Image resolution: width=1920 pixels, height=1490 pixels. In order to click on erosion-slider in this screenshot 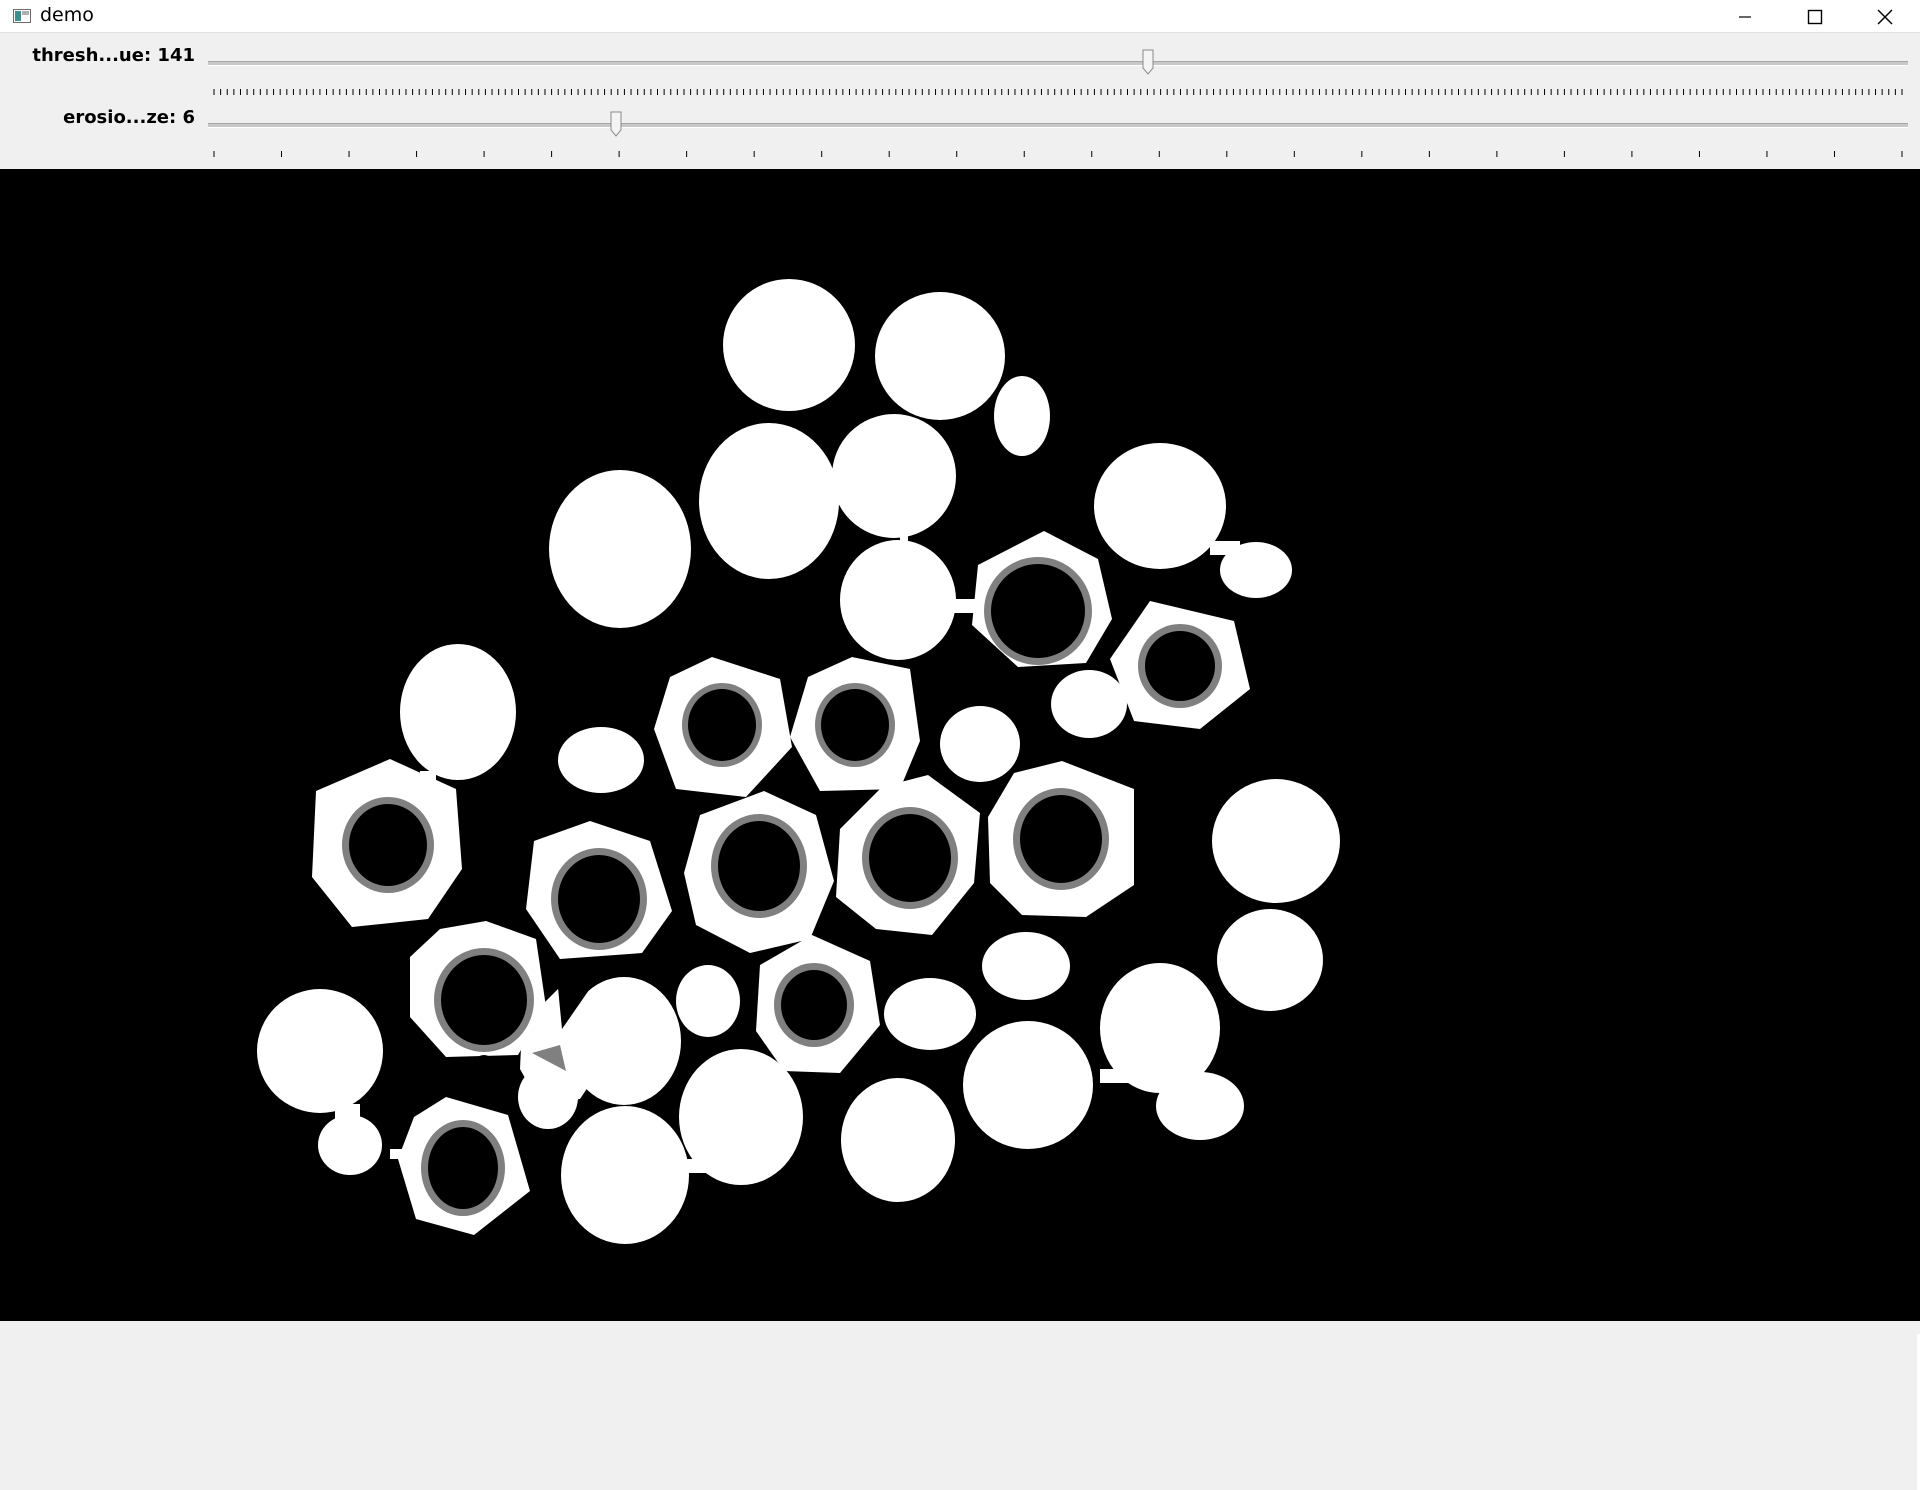, I will do `click(1058, 128)`.